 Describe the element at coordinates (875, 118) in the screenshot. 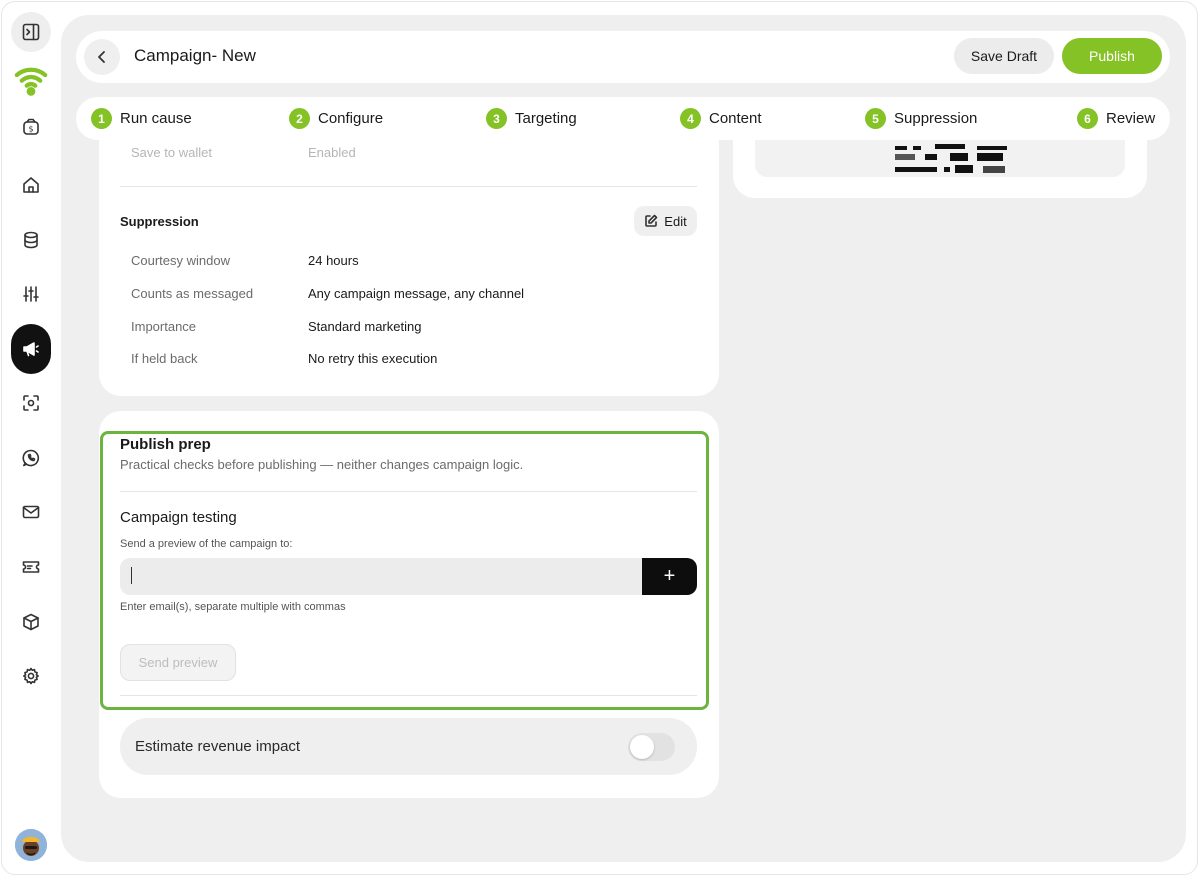

I see `step-number: 5` at that location.